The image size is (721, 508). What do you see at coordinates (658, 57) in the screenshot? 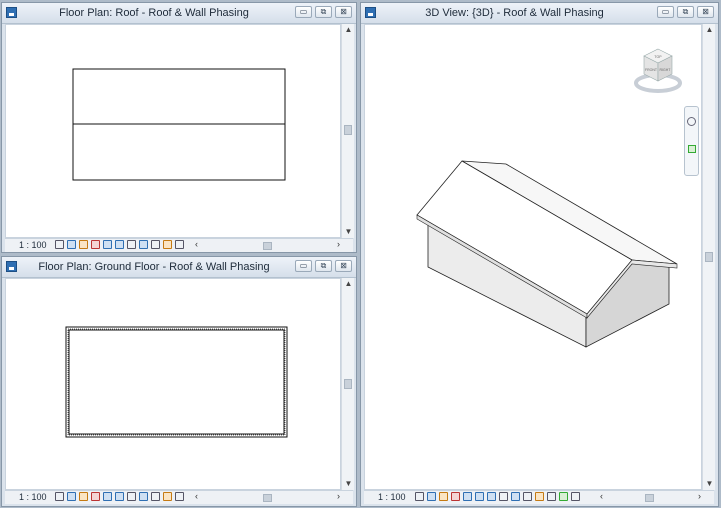
I see `viewcube-top-label: TOP` at bounding box center [658, 57].